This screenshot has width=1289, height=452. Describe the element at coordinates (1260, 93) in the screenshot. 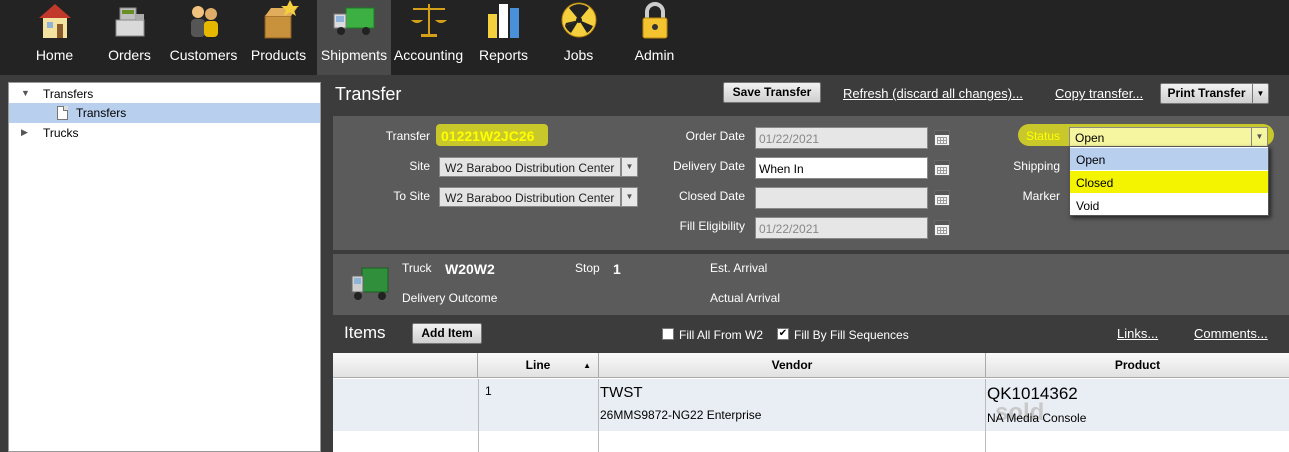

I see `print-dropdown-button: ▼` at that location.